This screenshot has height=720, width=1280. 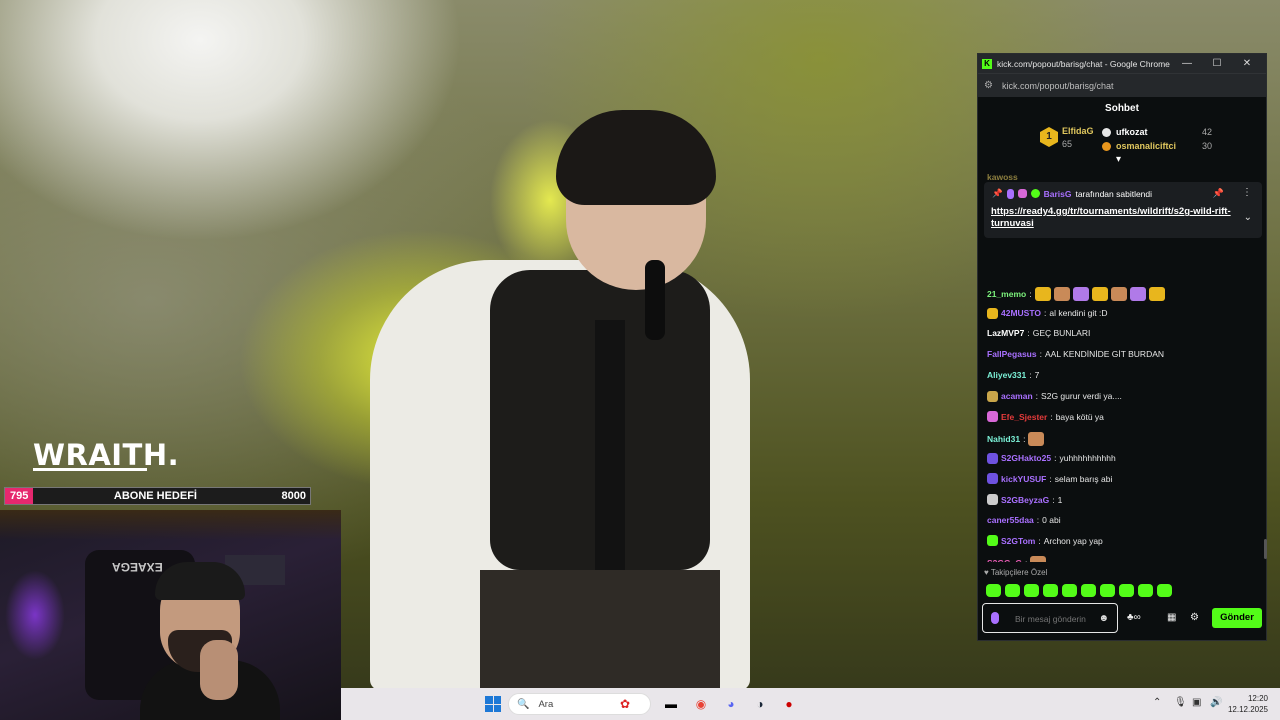 What do you see at coordinates (1058, 86) in the screenshot?
I see `address-url: kick.com/popout/barisg/chat` at bounding box center [1058, 86].